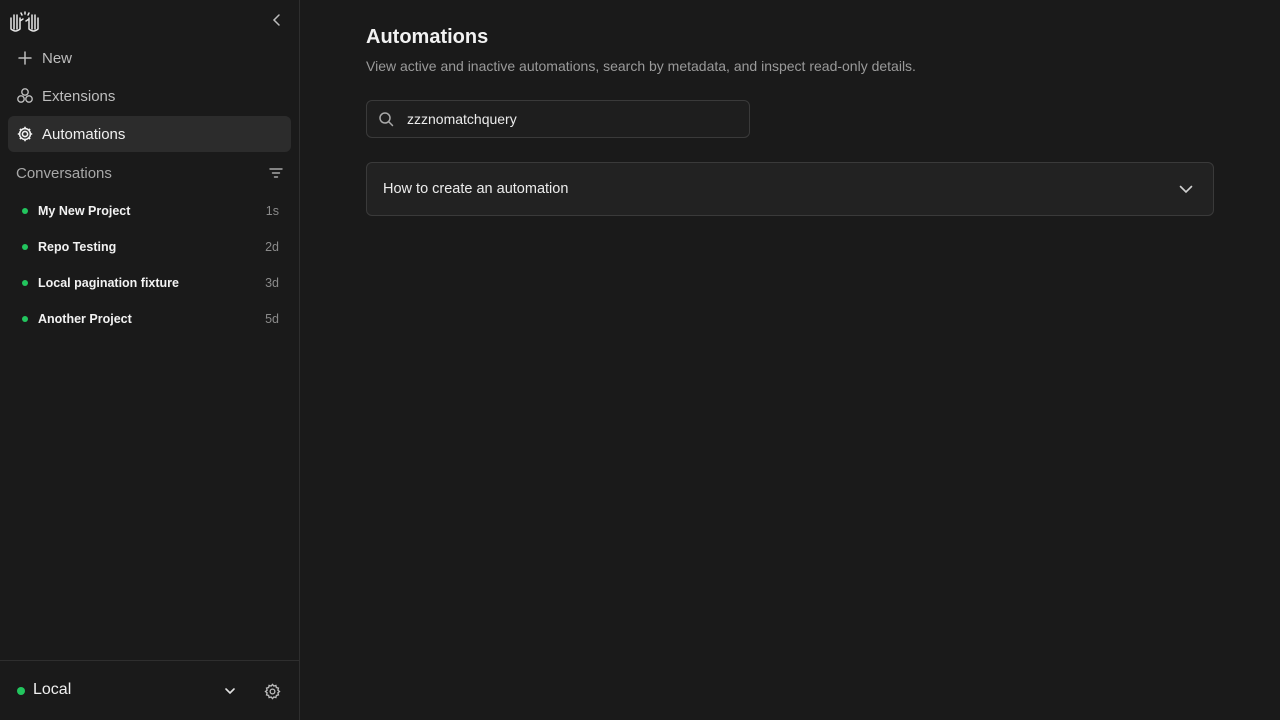 Image resolution: width=1280 pixels, height=720 pixels. What do you see at coordinates (150, 211) in the screenshot?
I see `list-item: My New Project 1s` at bounding box center [150, 211].